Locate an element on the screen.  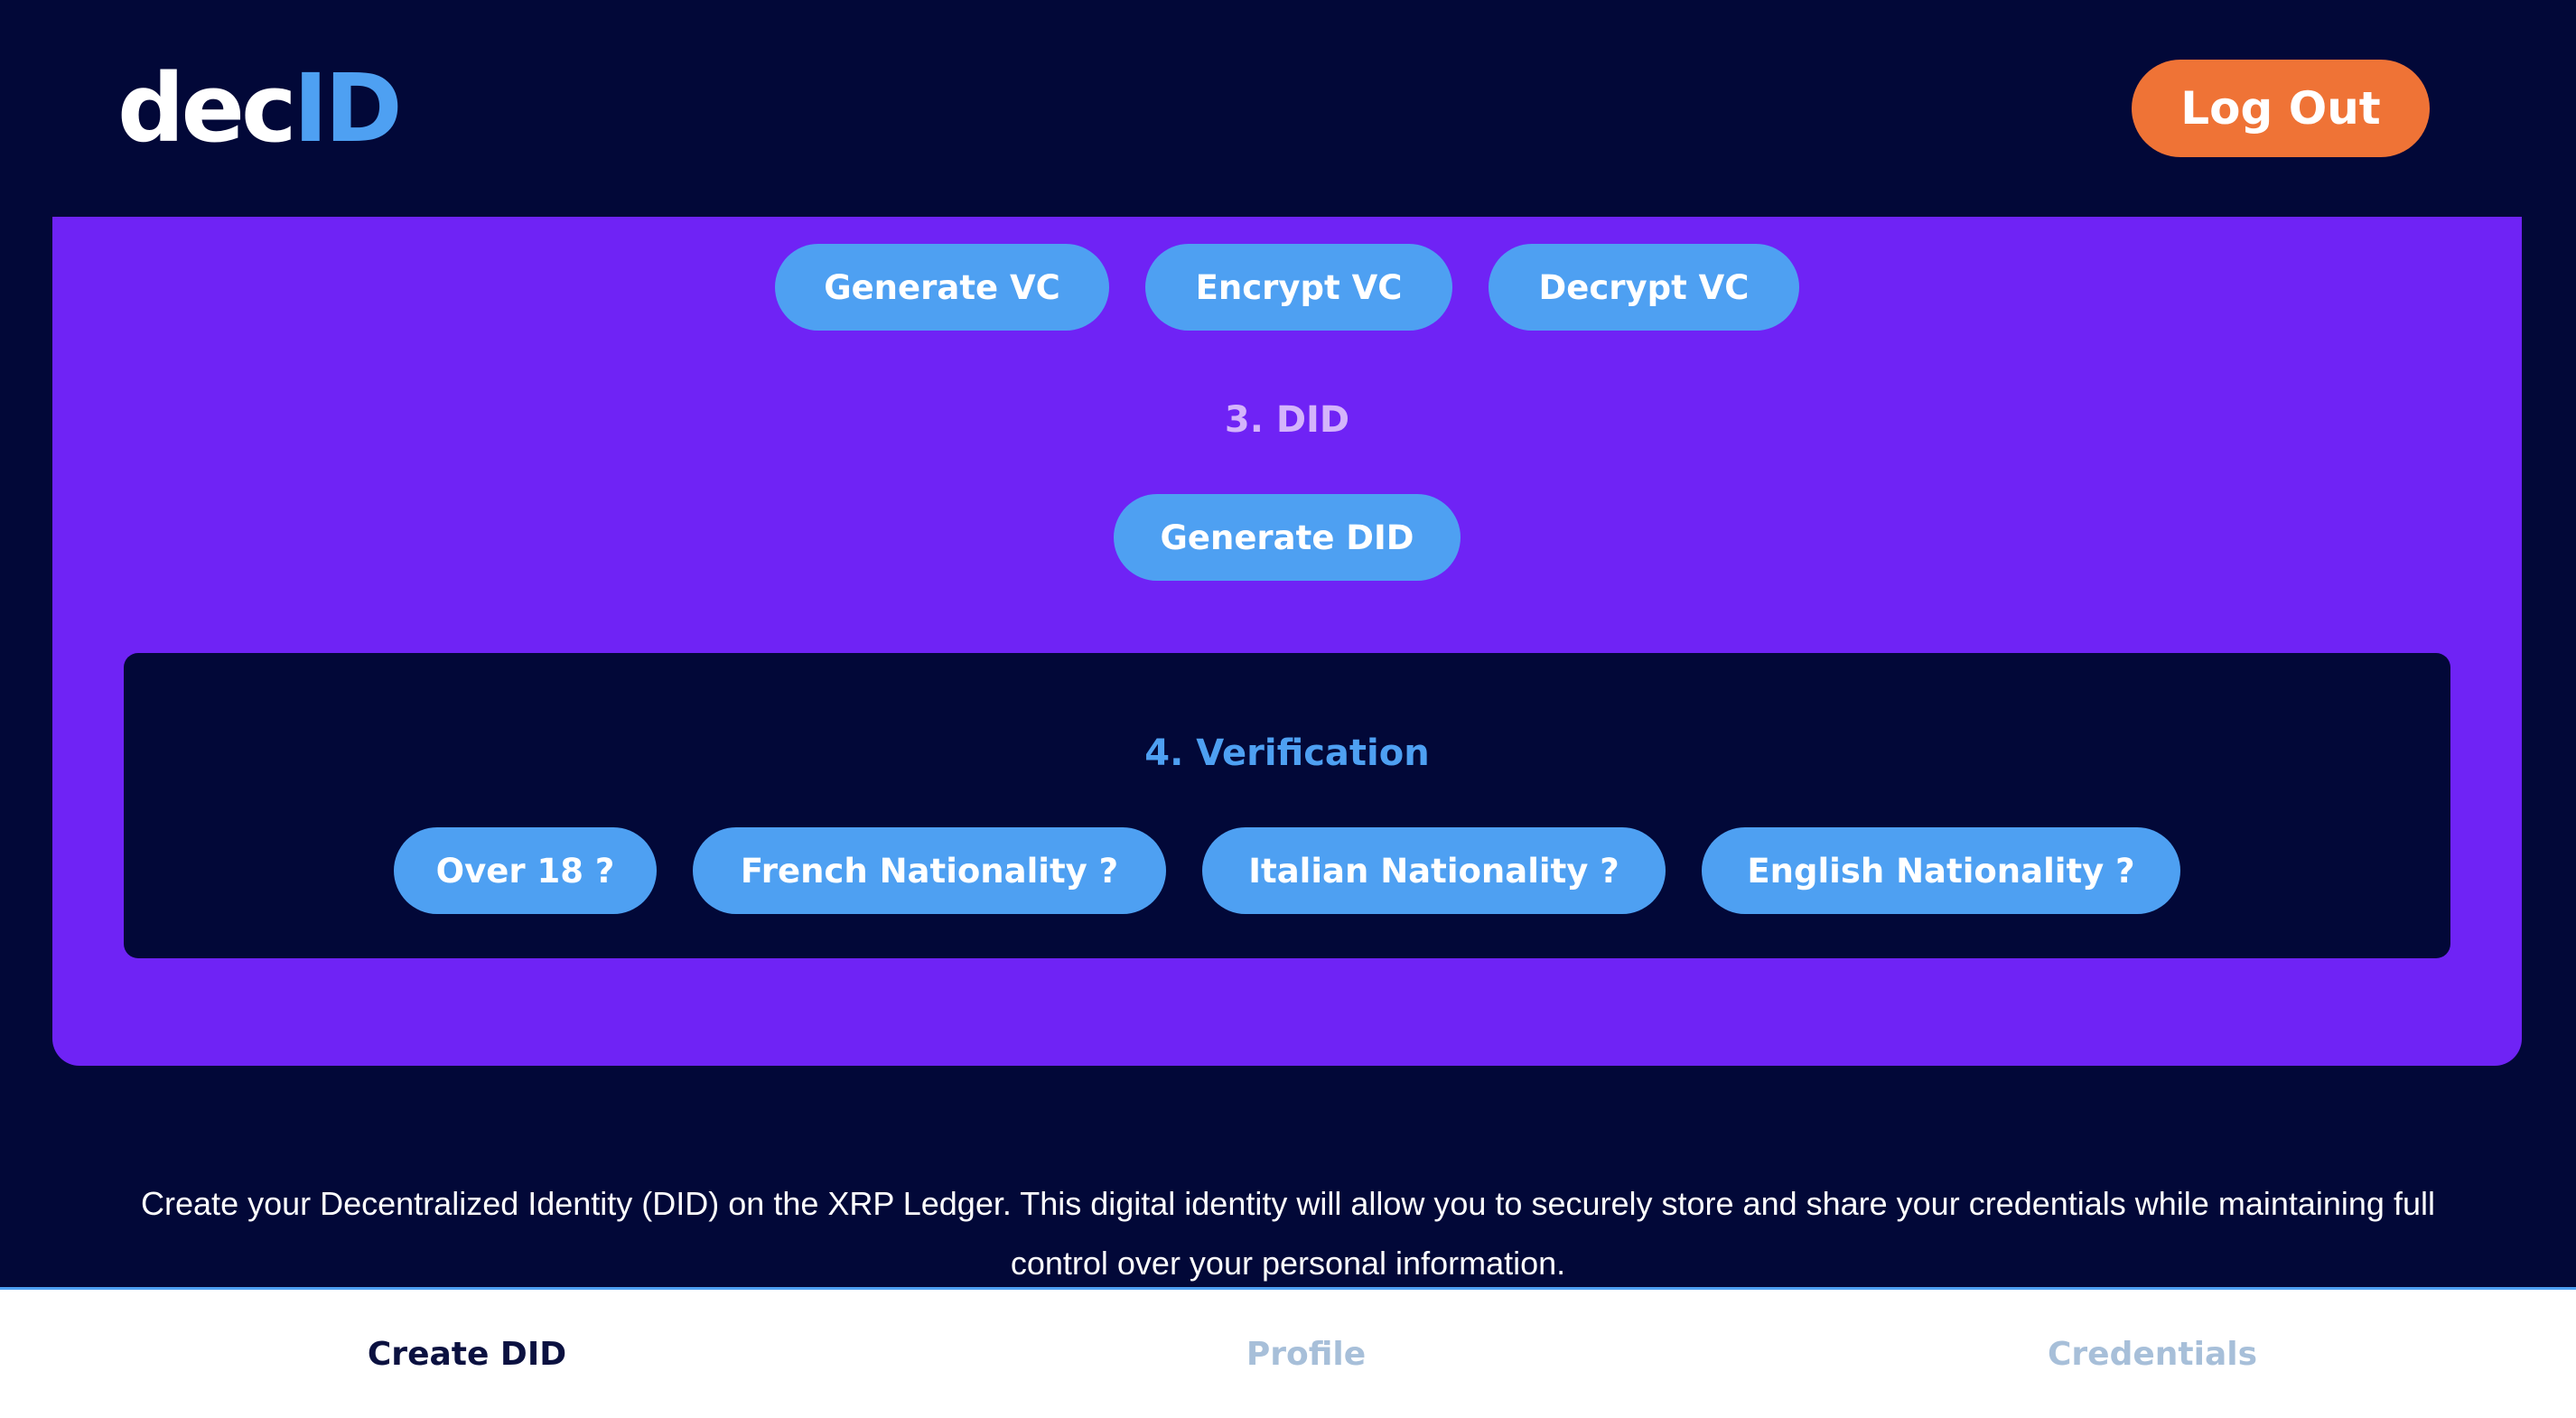
nav-create-did: Create DID is located at coordinates (467, 1354).